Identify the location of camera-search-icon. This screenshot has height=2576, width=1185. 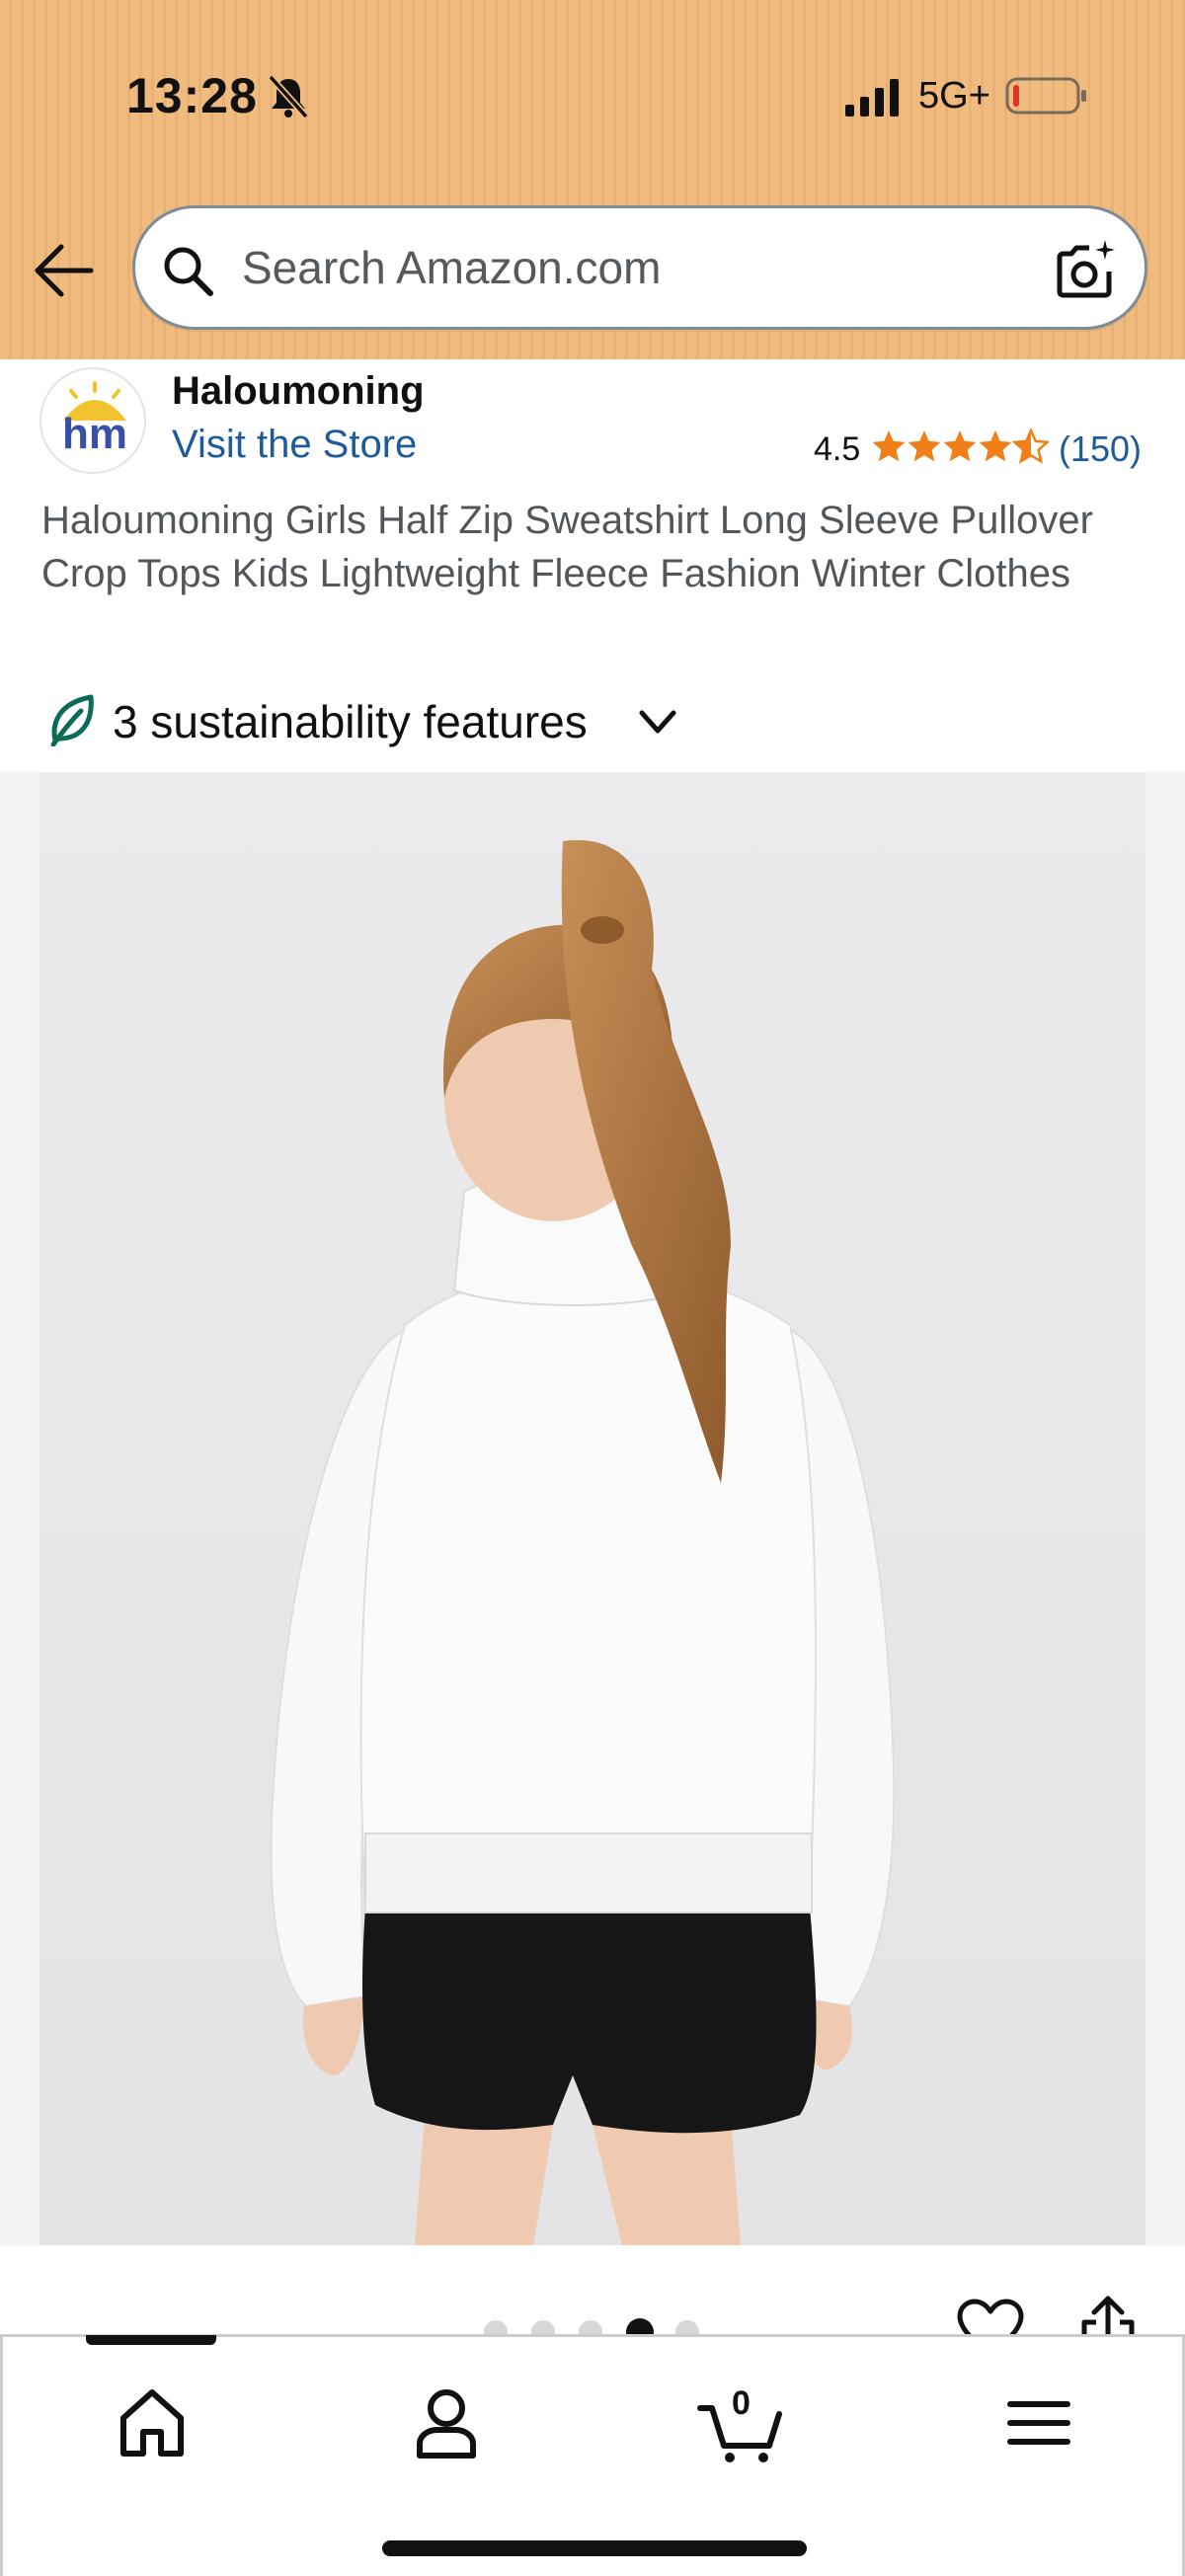
(1085, 269).